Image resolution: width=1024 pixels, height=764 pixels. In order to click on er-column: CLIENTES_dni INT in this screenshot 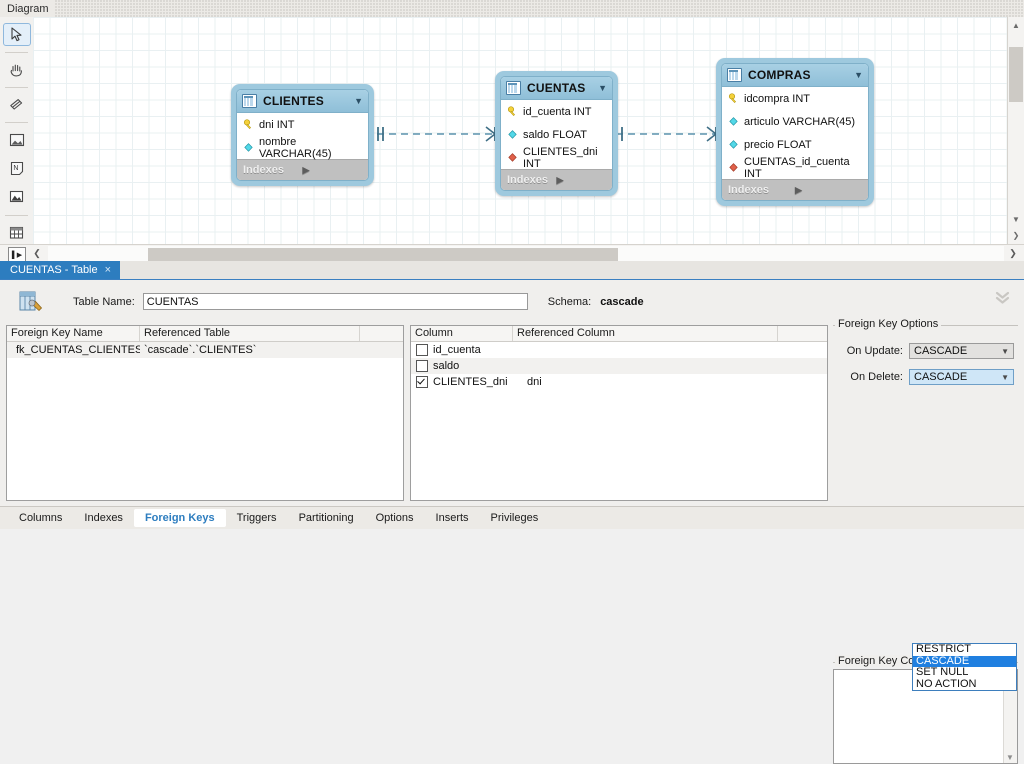, I will do `click(556, 158)`.